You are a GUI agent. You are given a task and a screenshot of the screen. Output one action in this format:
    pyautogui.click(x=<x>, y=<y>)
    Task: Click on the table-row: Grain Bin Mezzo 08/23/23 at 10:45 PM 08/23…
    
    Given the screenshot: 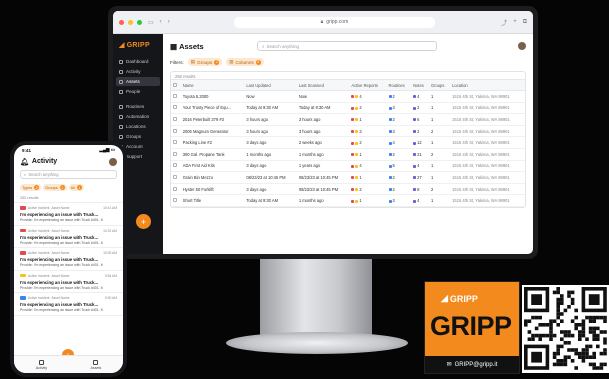 What is the action you would take?
    pyautogui.click(x=348, y=177)
    